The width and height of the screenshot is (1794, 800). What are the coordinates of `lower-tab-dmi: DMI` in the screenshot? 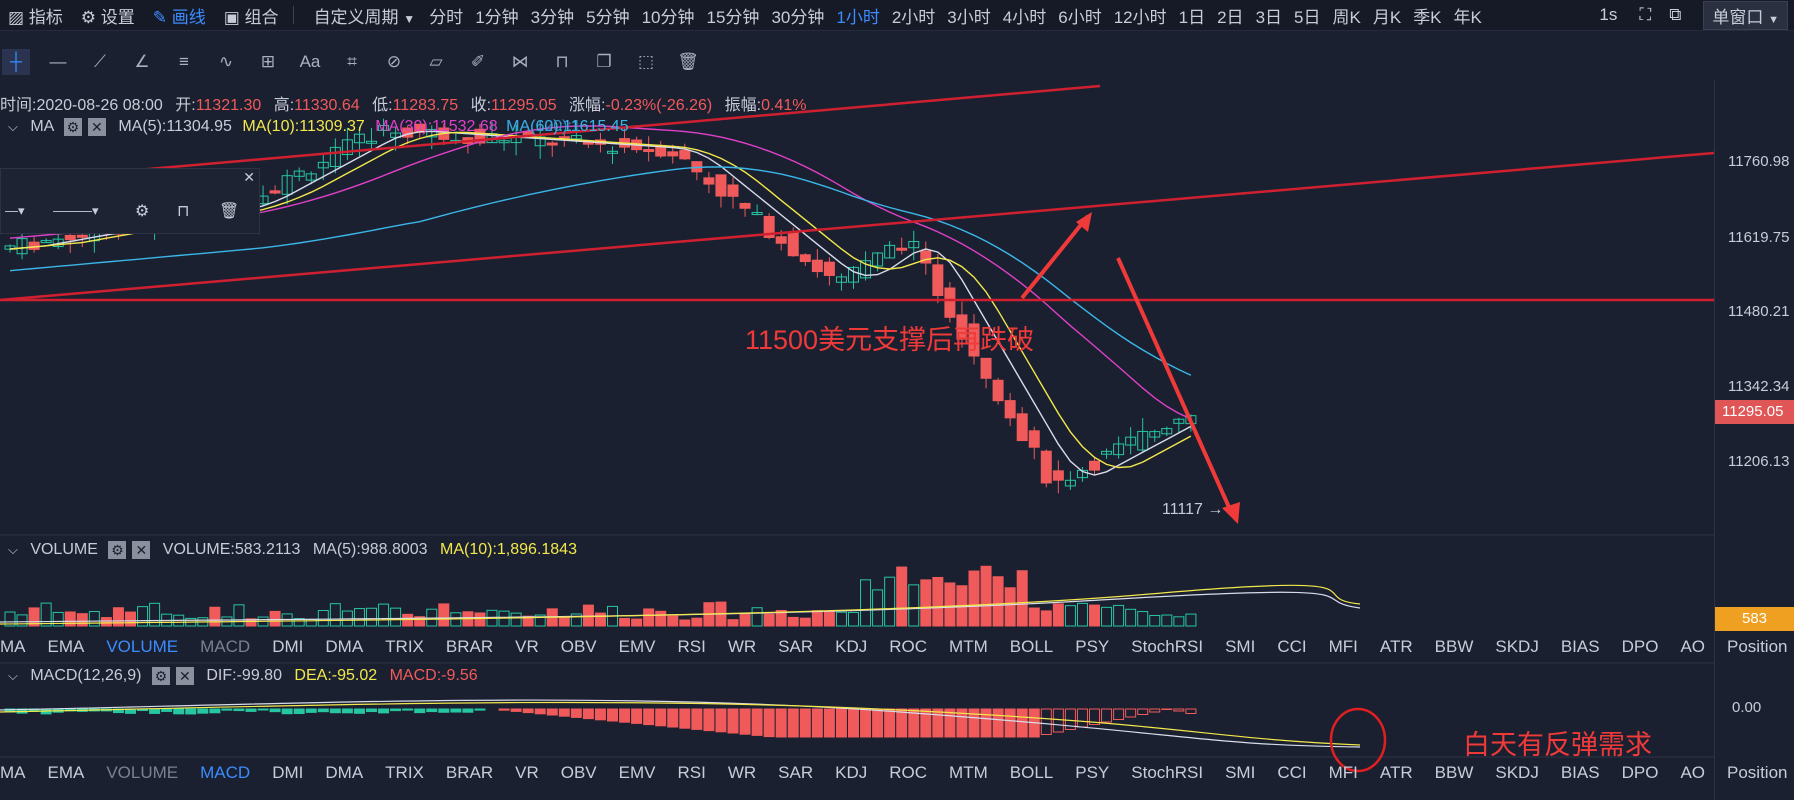 It's located at (287, 773).